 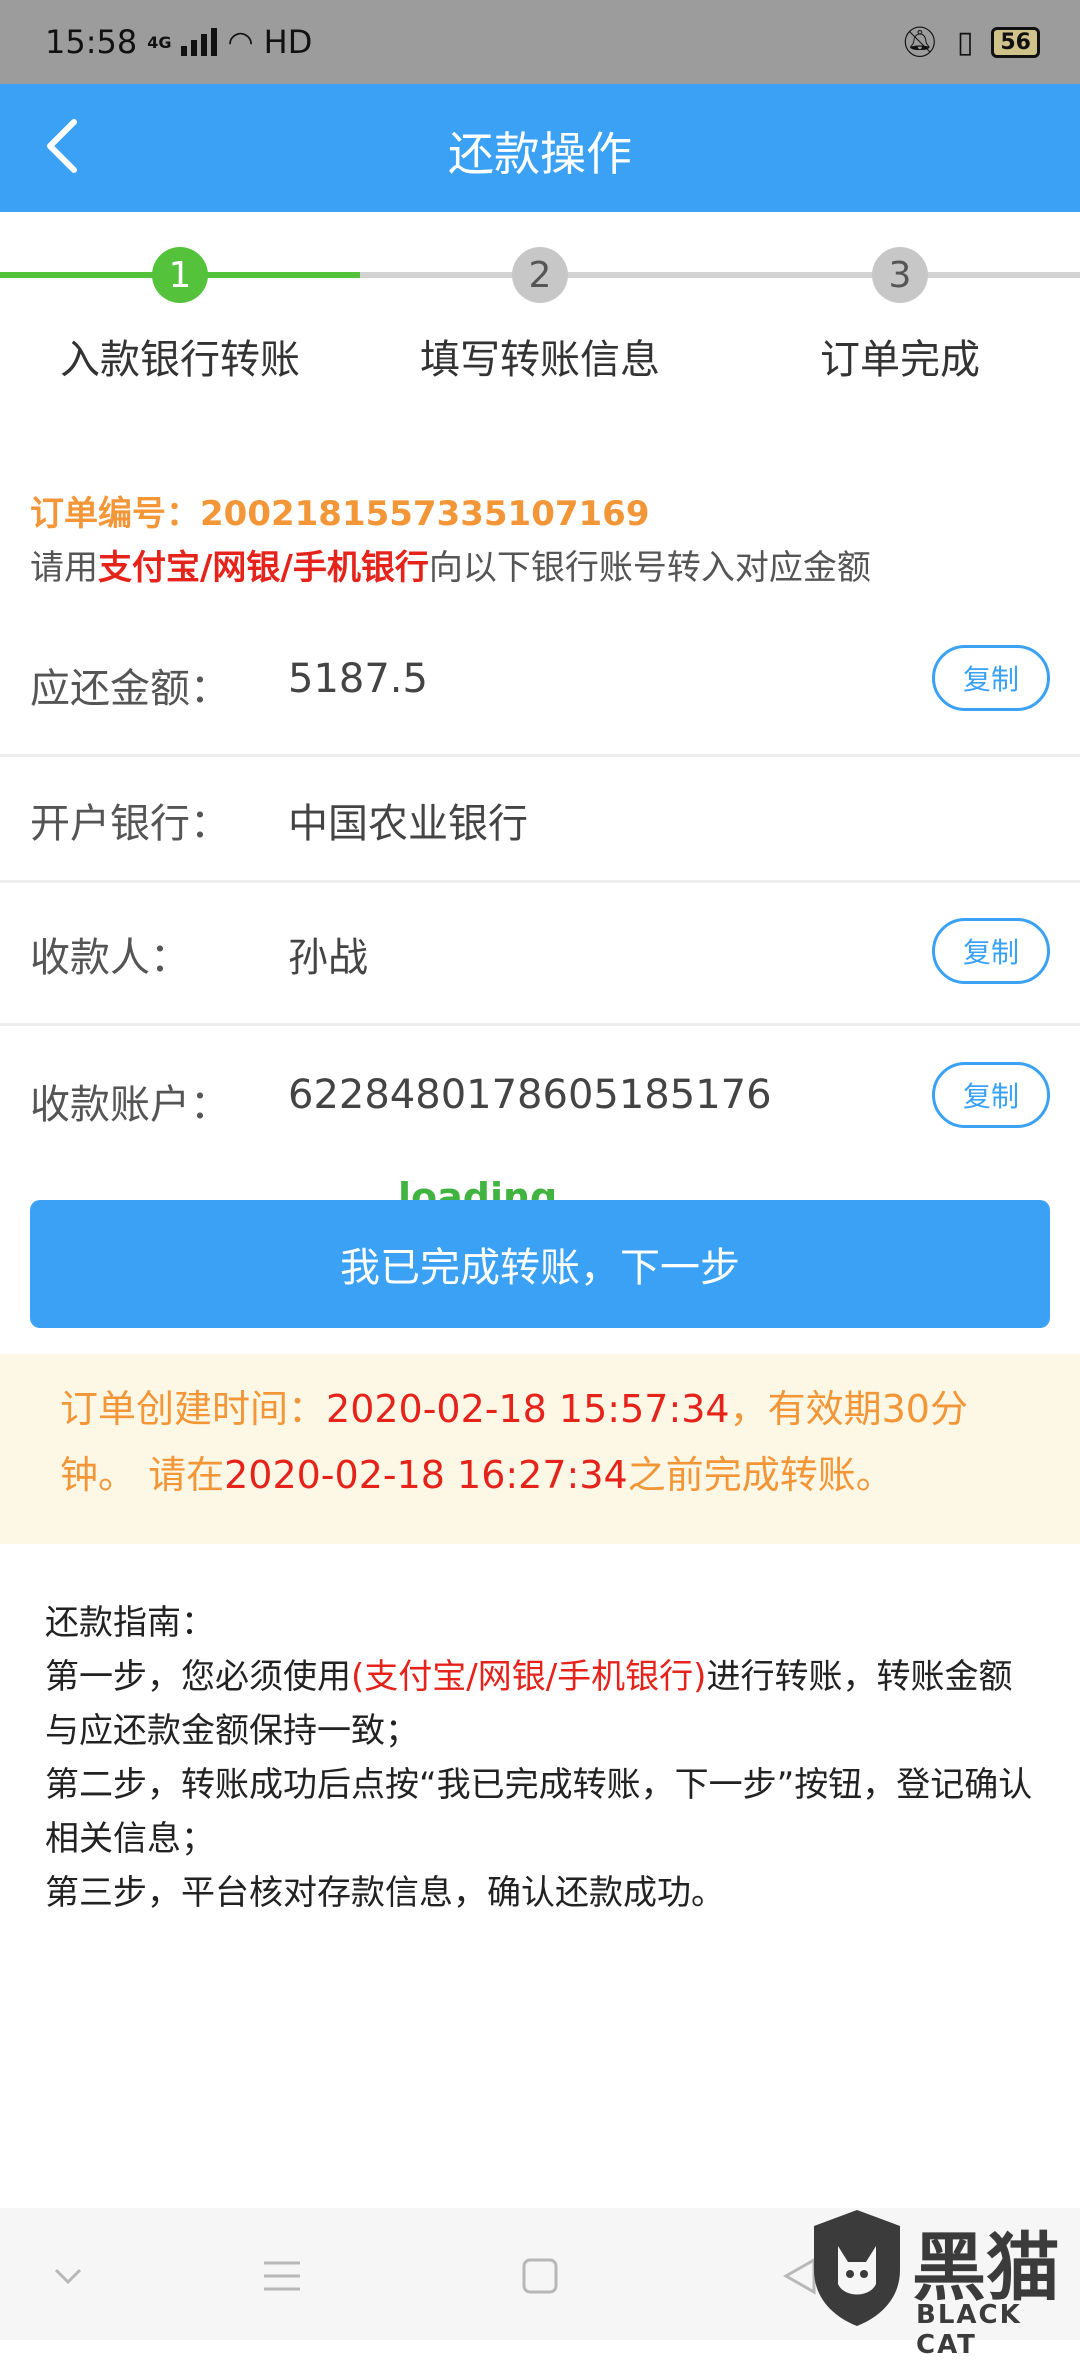 I want to click on row-payee-label: 收款人：, so click(x=110, y=958).